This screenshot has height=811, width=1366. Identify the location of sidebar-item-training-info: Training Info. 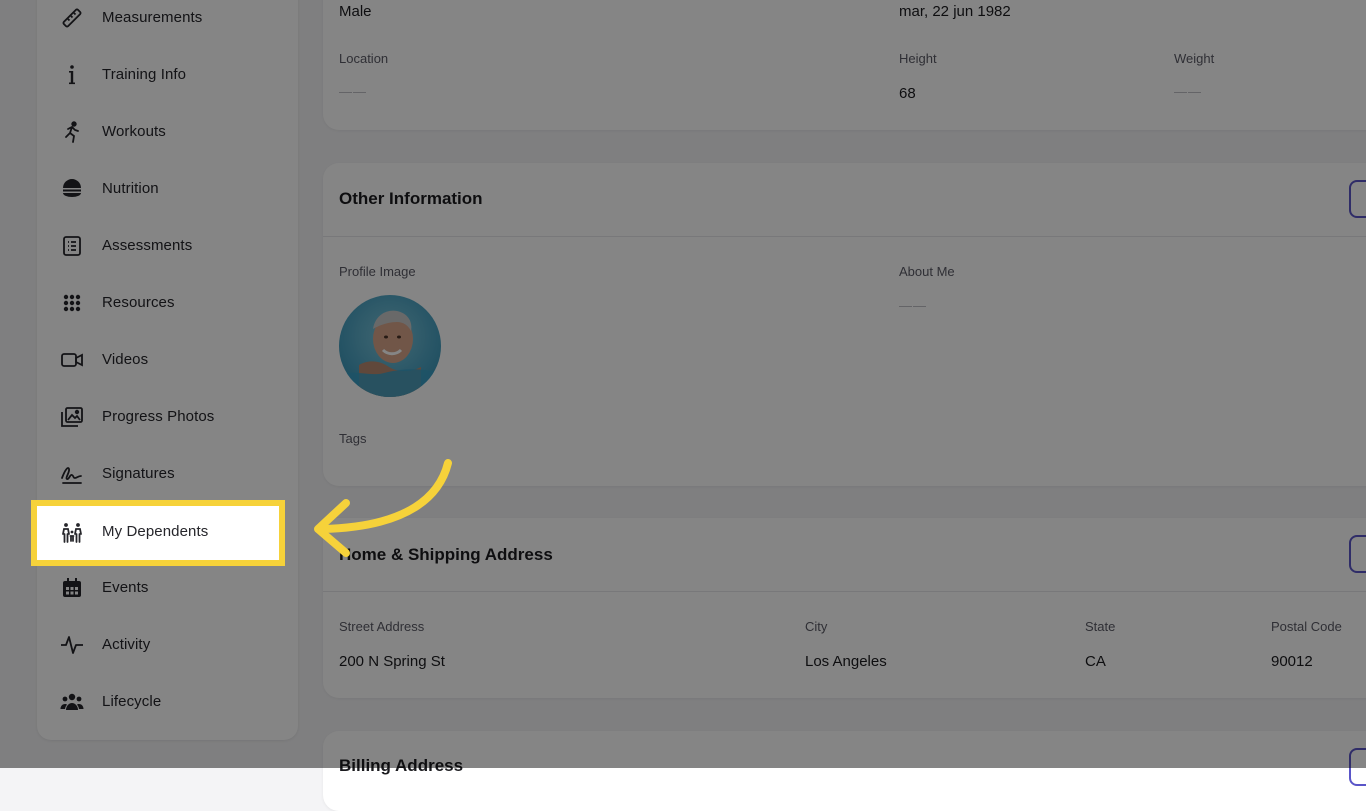
(167, 75).